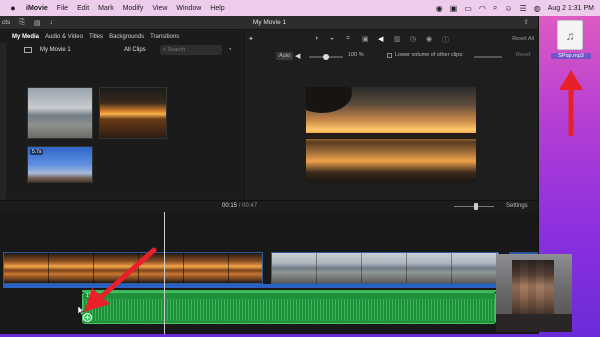  Describe the element at coordinates (230, 50) in the screenshot. I see `browser-settings-icon: ◔` at that location.